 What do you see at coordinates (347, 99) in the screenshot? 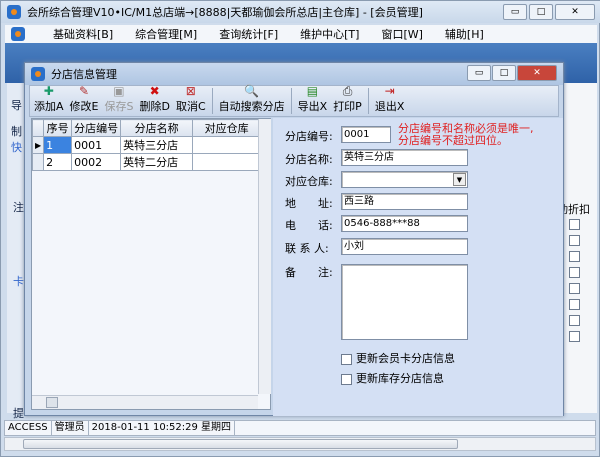
I see `print-button: ⎙ 打印P` at bounding box center [347, 99].